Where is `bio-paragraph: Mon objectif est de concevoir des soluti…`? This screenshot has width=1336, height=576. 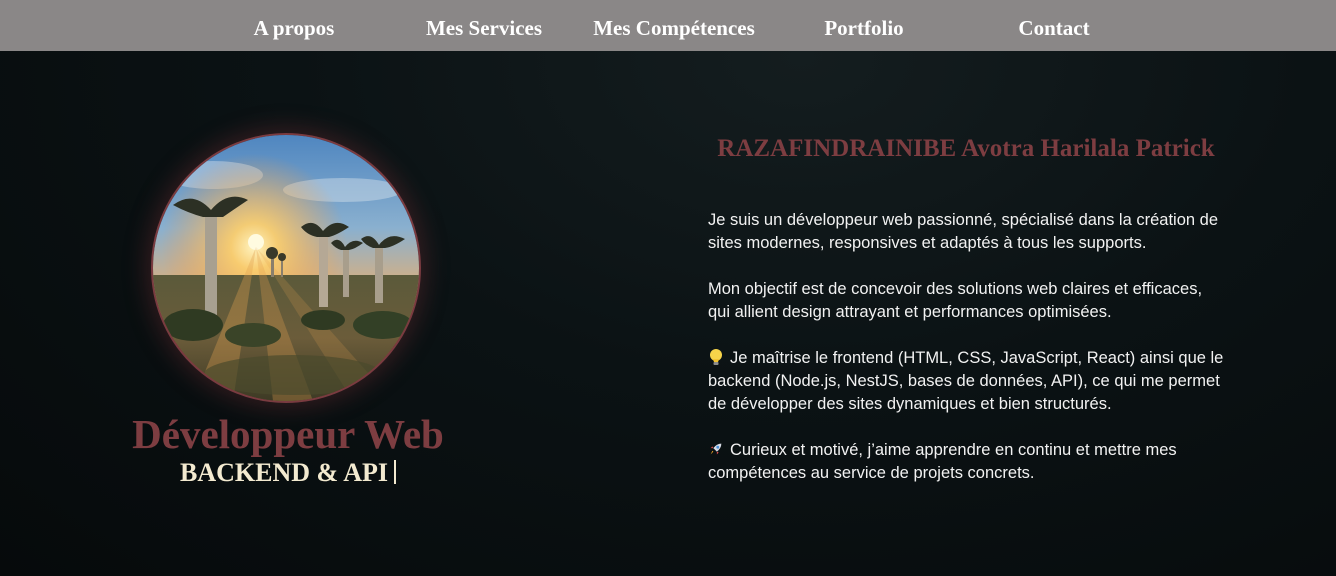 bio-paragraph: Mon objectif est de concevoir des soluti… is located at coordinates (968, 301).